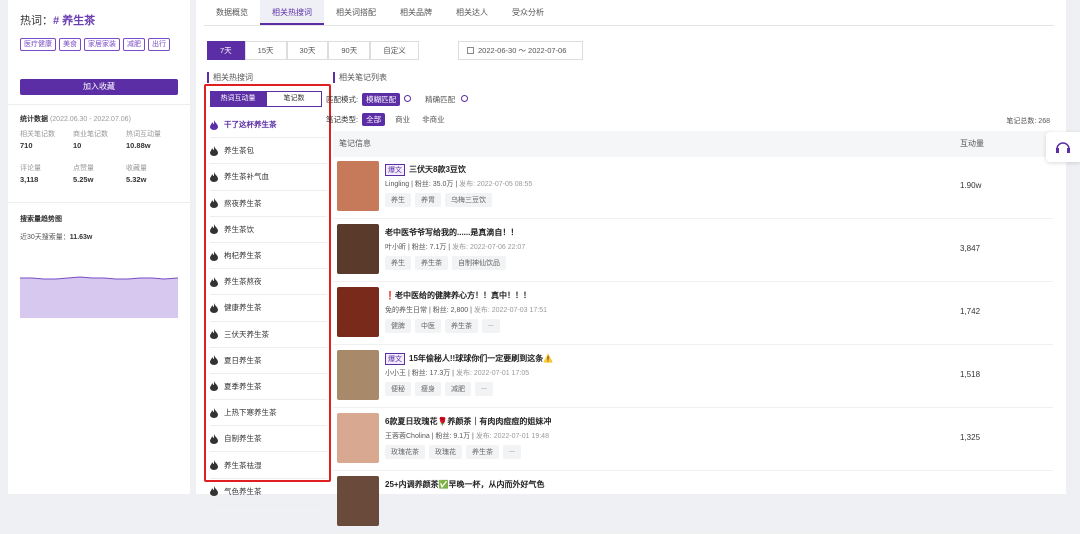 Image resolution: width=1080 pixels, height=534 pixels. I want to click on hot-word-label: 养生茶补气血, so click(246, 177).